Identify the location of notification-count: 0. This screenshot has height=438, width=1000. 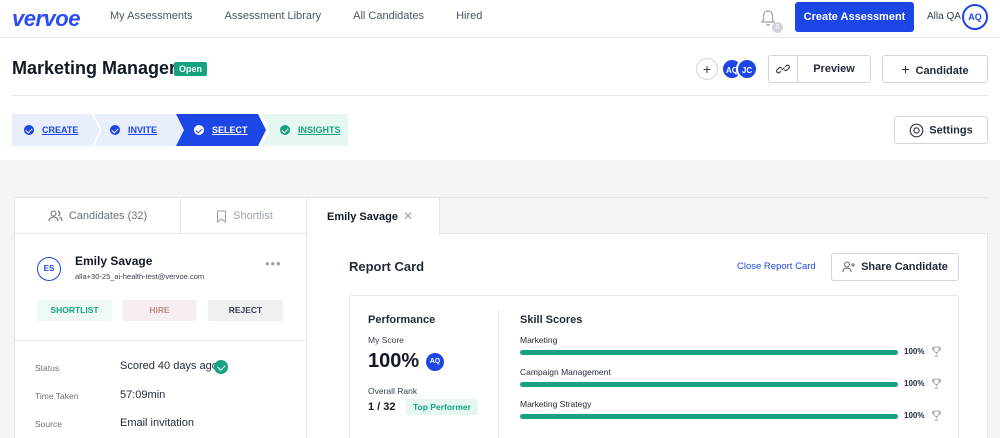
(777, 27).